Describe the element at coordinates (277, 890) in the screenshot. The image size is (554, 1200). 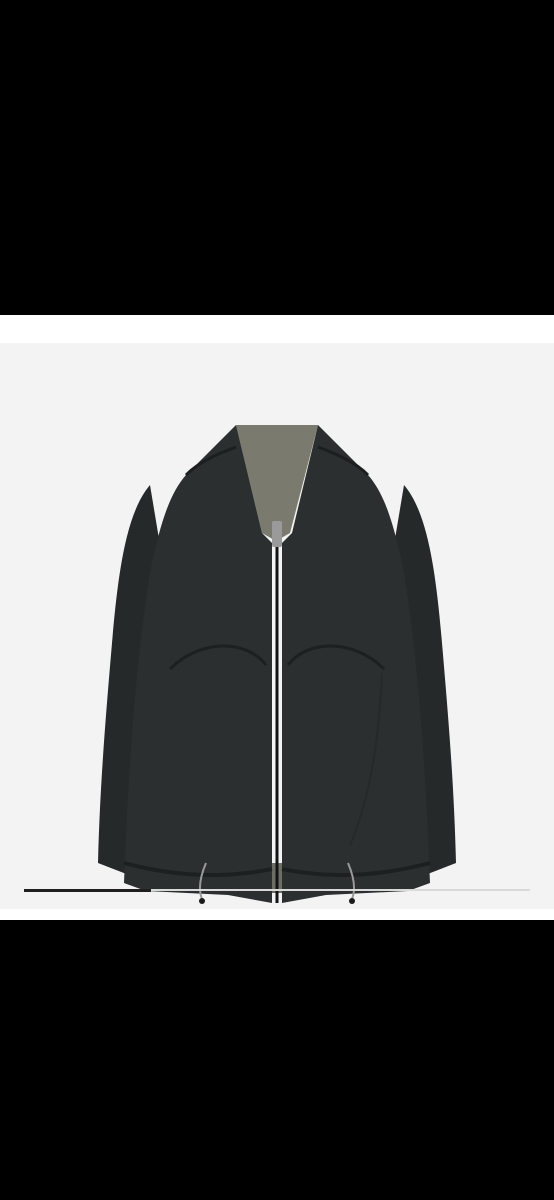
I see `carousel-progress-track` at that location.